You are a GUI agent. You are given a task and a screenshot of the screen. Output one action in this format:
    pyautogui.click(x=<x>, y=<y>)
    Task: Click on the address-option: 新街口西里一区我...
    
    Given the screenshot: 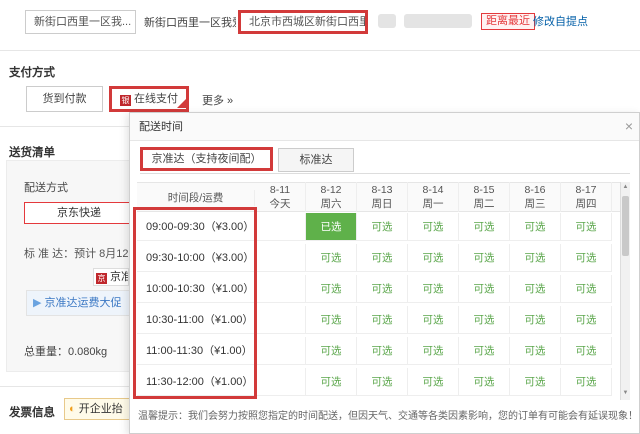 What is the action you would take?
    pyautogui.click(x=80, y=22)
    